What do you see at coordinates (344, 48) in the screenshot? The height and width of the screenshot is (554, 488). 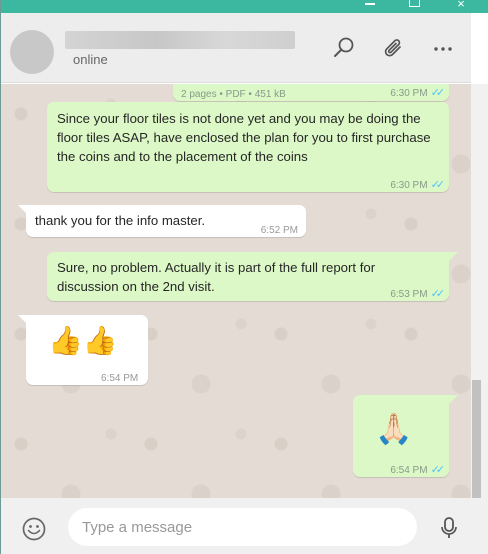 I see `search-icon` at bounding box center [344, 48].